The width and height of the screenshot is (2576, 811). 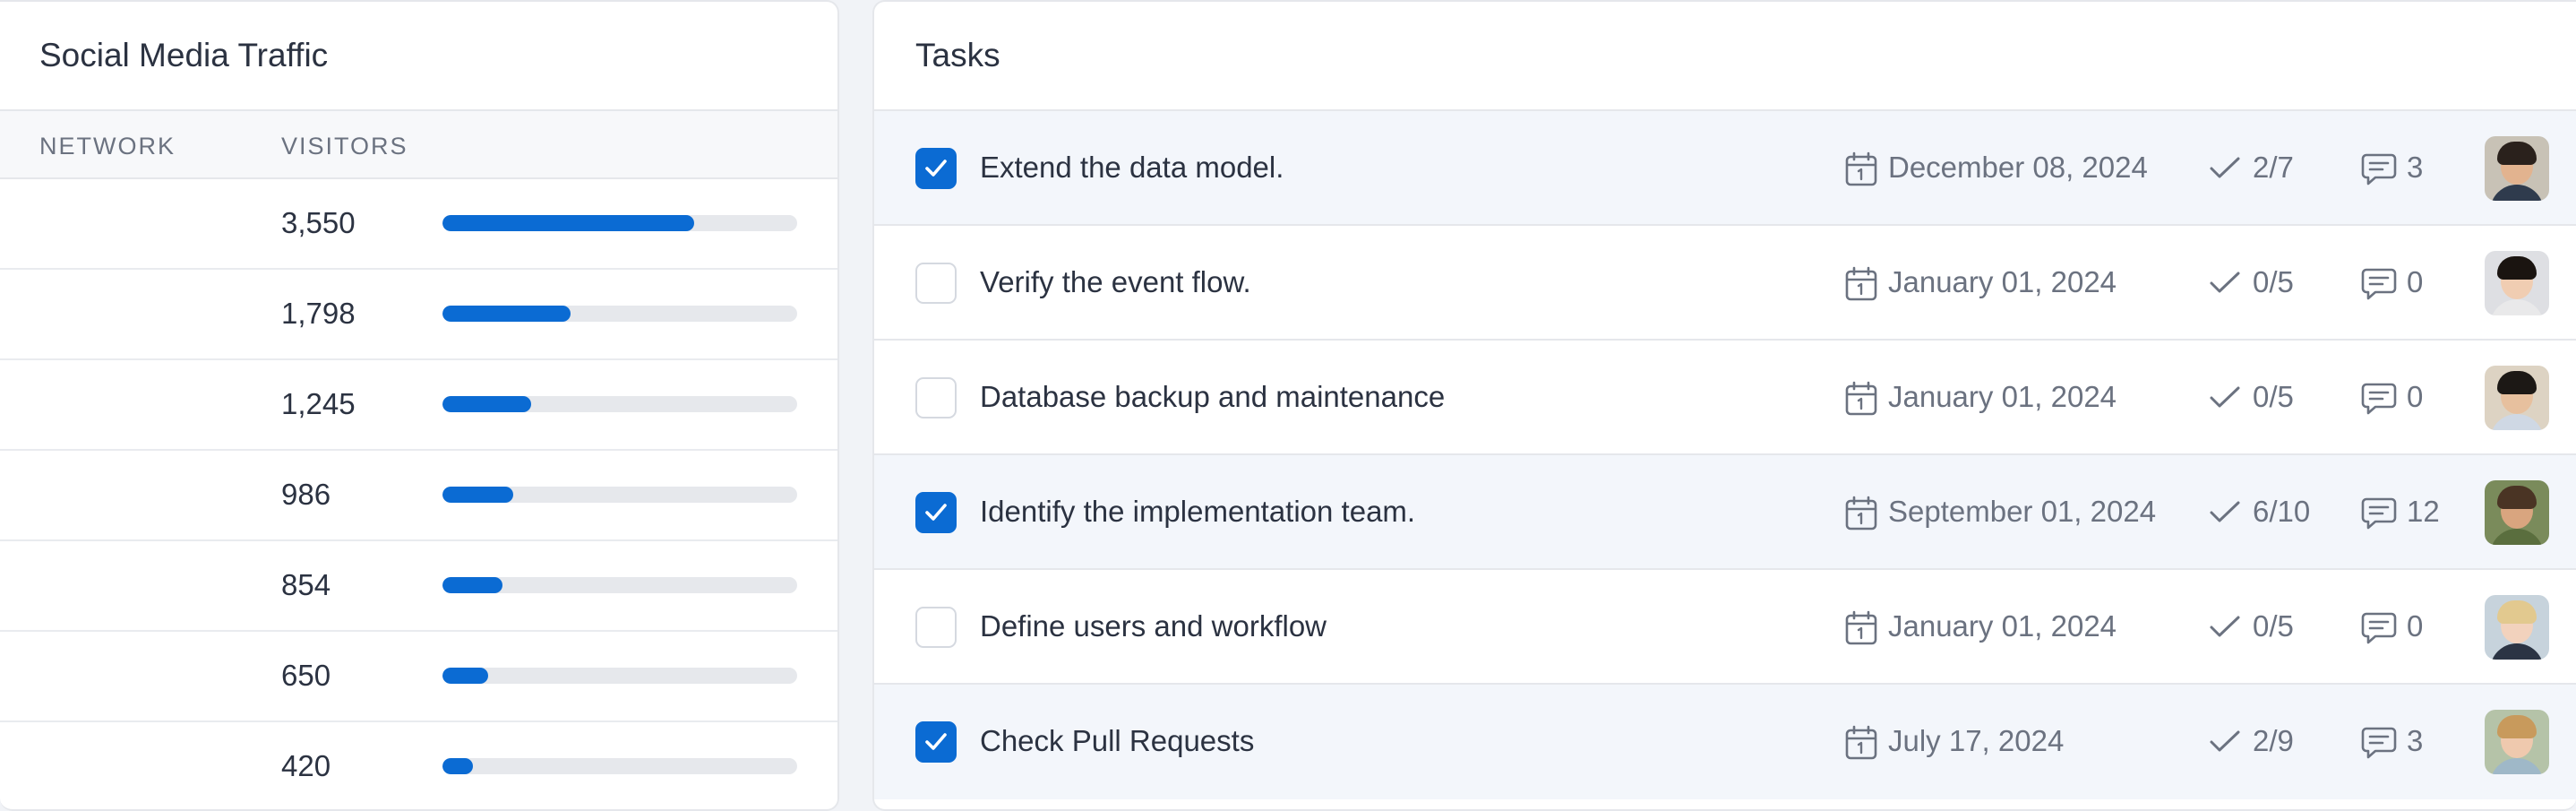 What do you see at coordinates (1212, 397) in the screenshot?
I see `task-title: Database backup and maintenance` at bounding box center [1212, 397].